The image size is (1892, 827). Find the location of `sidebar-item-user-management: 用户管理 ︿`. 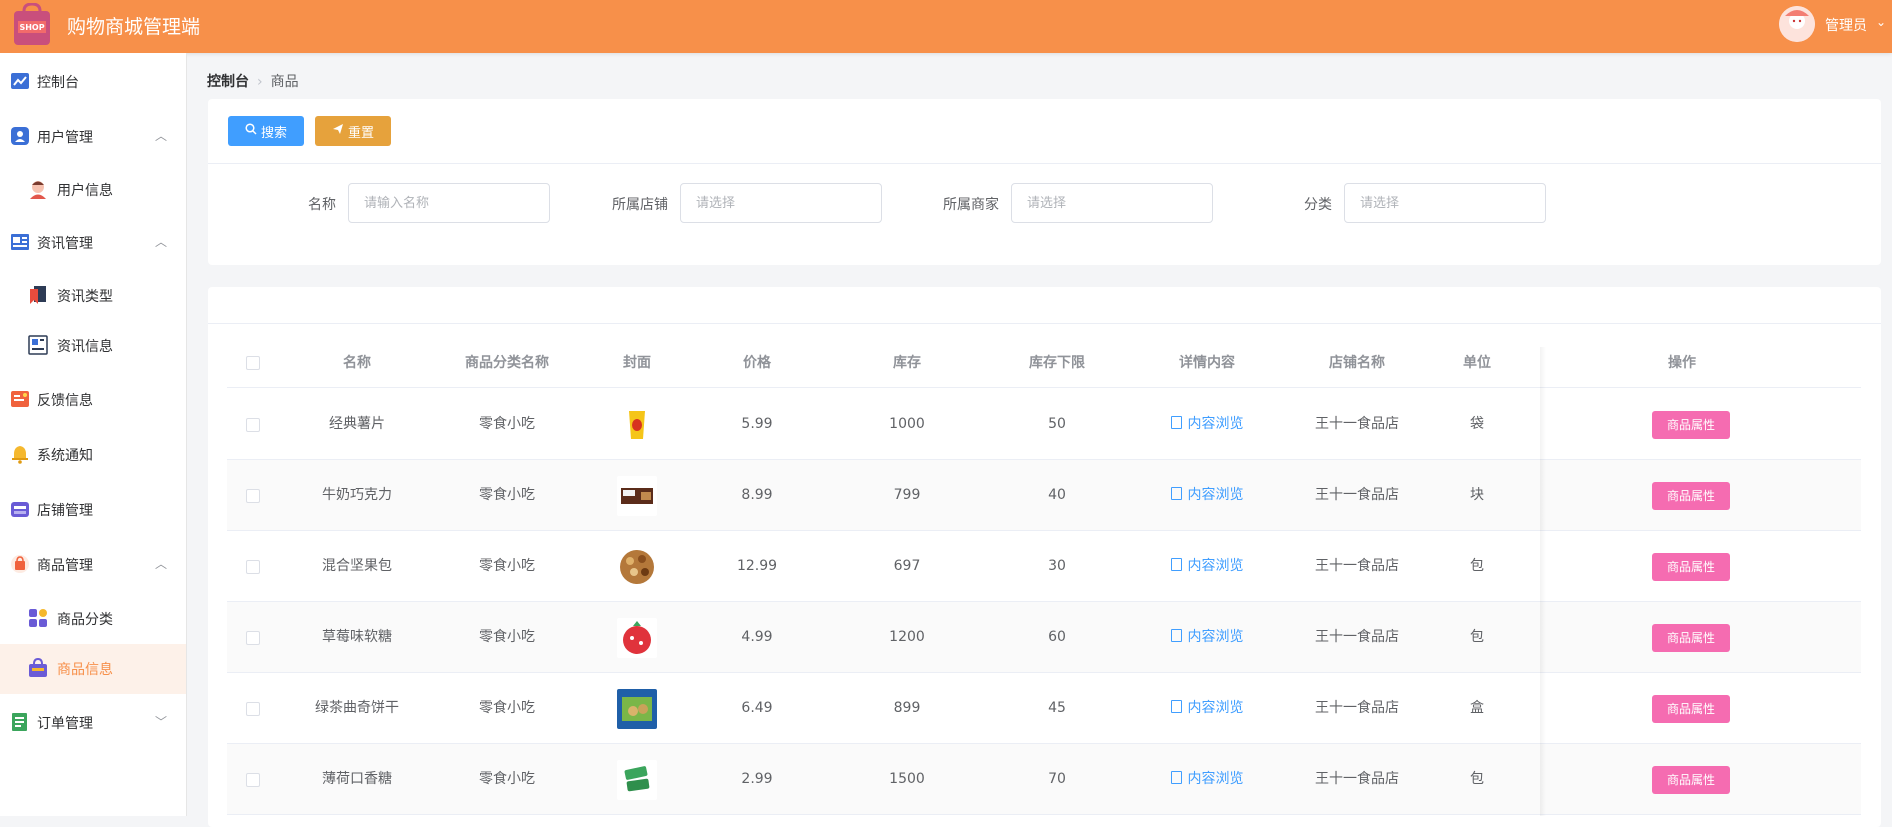

sidebar-item-user-management: 用户管理 ︿ is located at coordinates (93, 137).